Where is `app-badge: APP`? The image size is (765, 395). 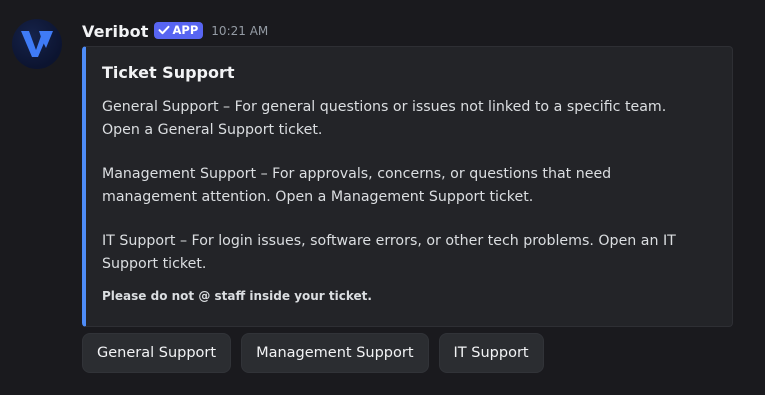
app-badge: APP is located at coordinates (178, 30).